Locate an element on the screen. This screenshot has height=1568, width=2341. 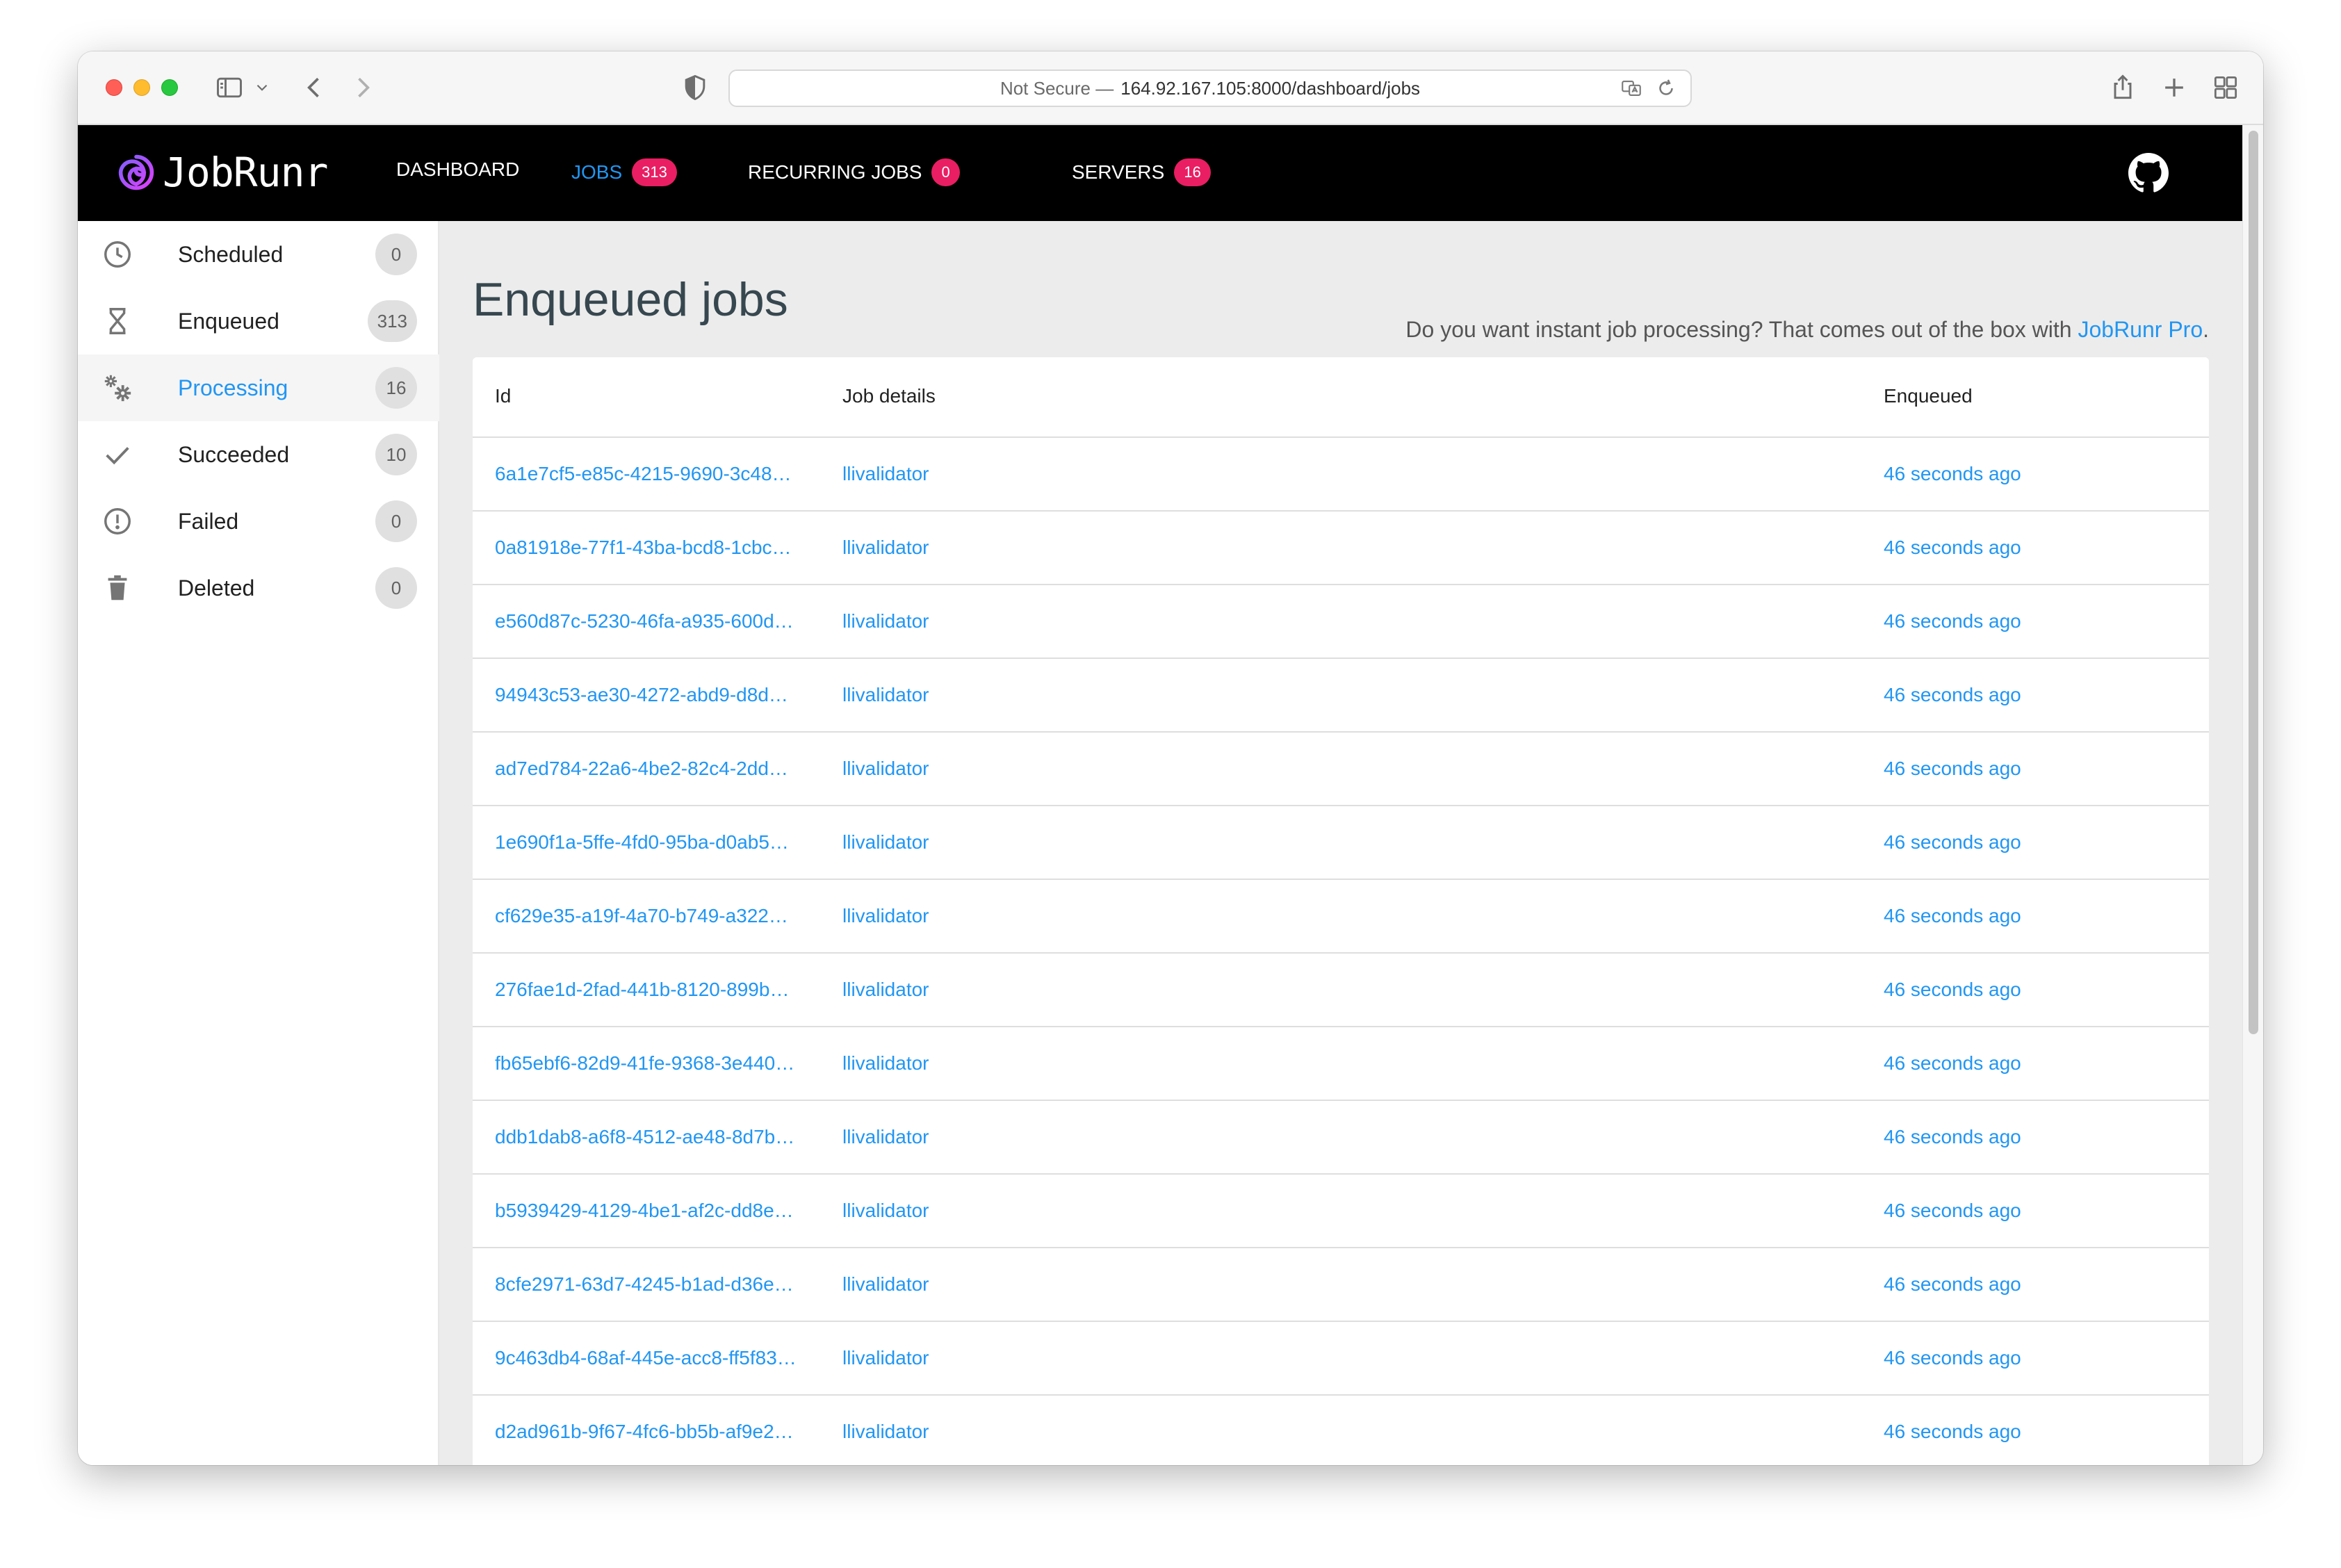
count-badge: 0 is located at coordinates (396, 521).